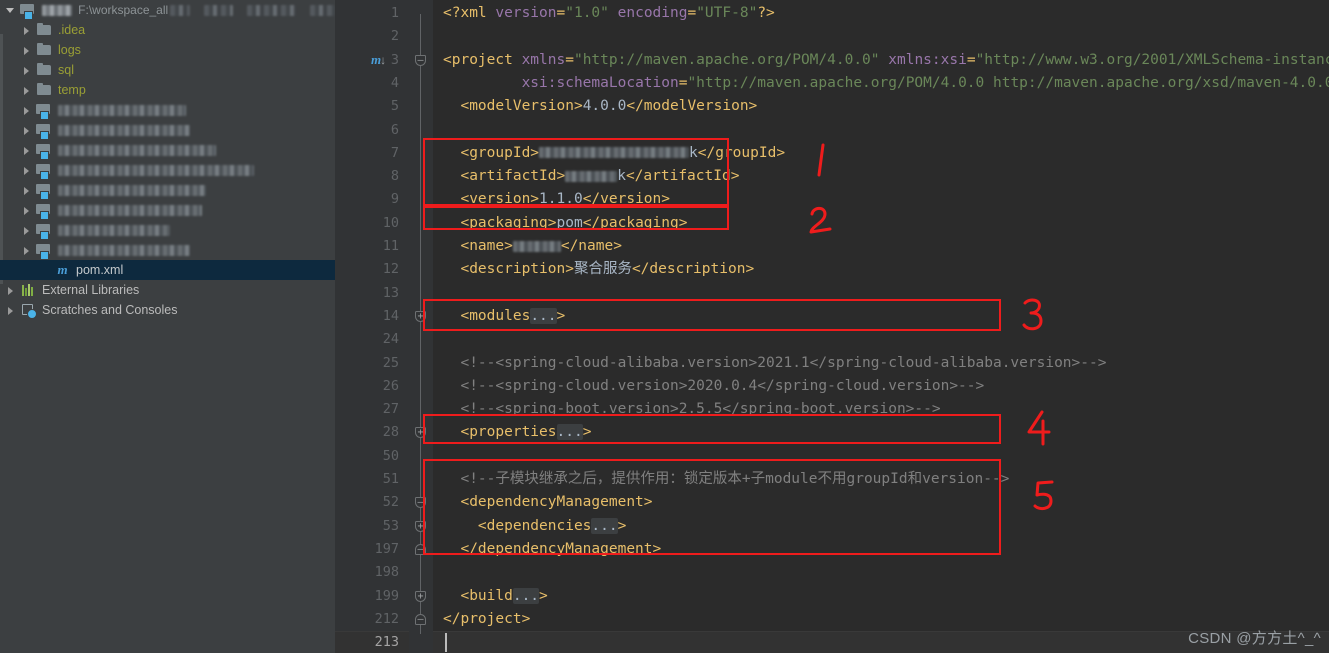  I want to click on code-folding-column: – + + – + – + –, so click(421, 326).